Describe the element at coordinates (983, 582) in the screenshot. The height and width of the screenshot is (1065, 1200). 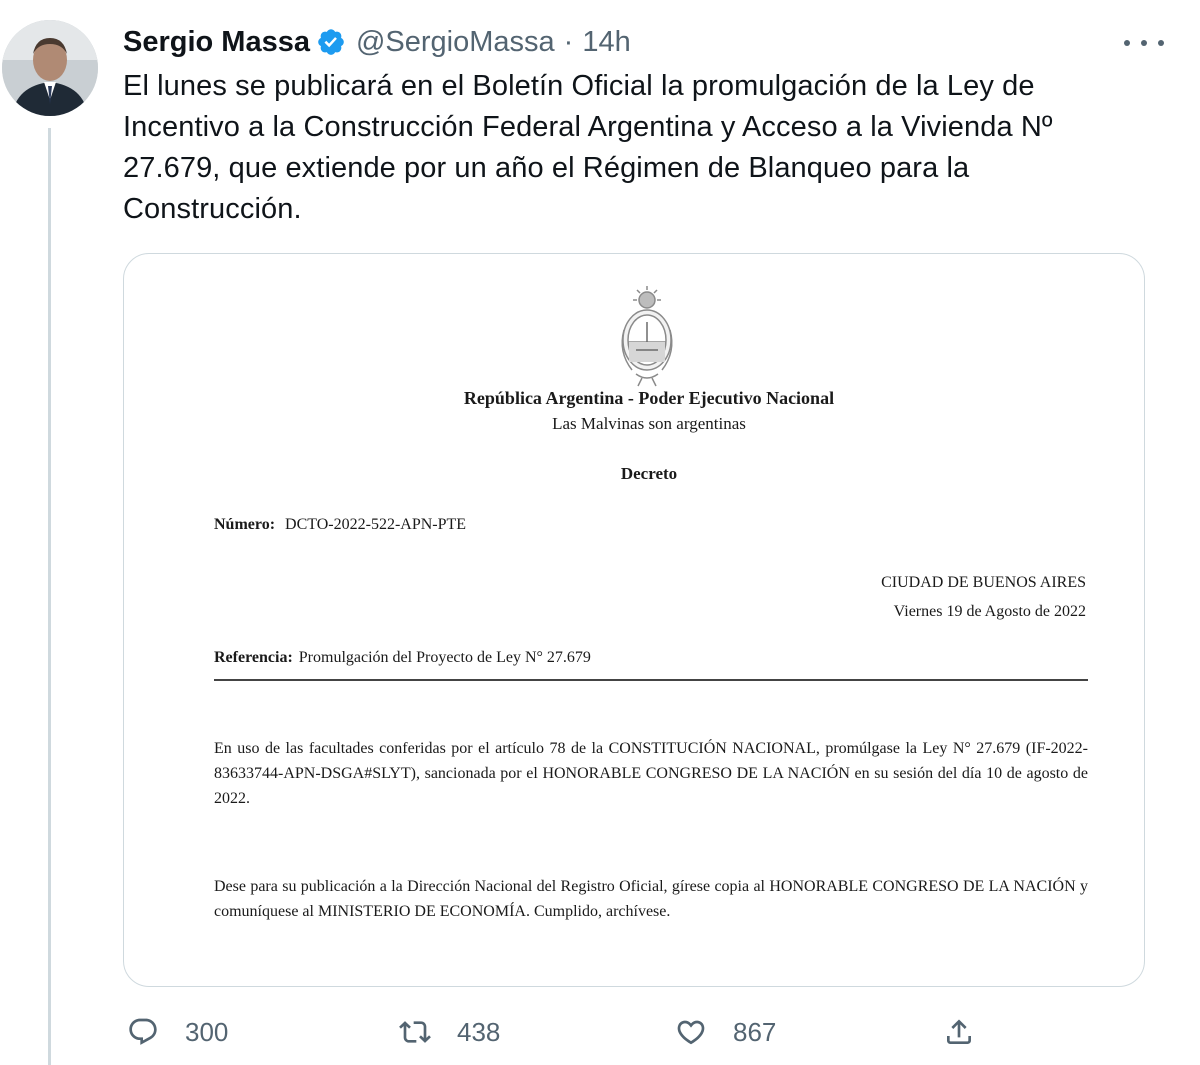
I see `document-city: CIUDAD DE BUENOS AIRES` at that location.